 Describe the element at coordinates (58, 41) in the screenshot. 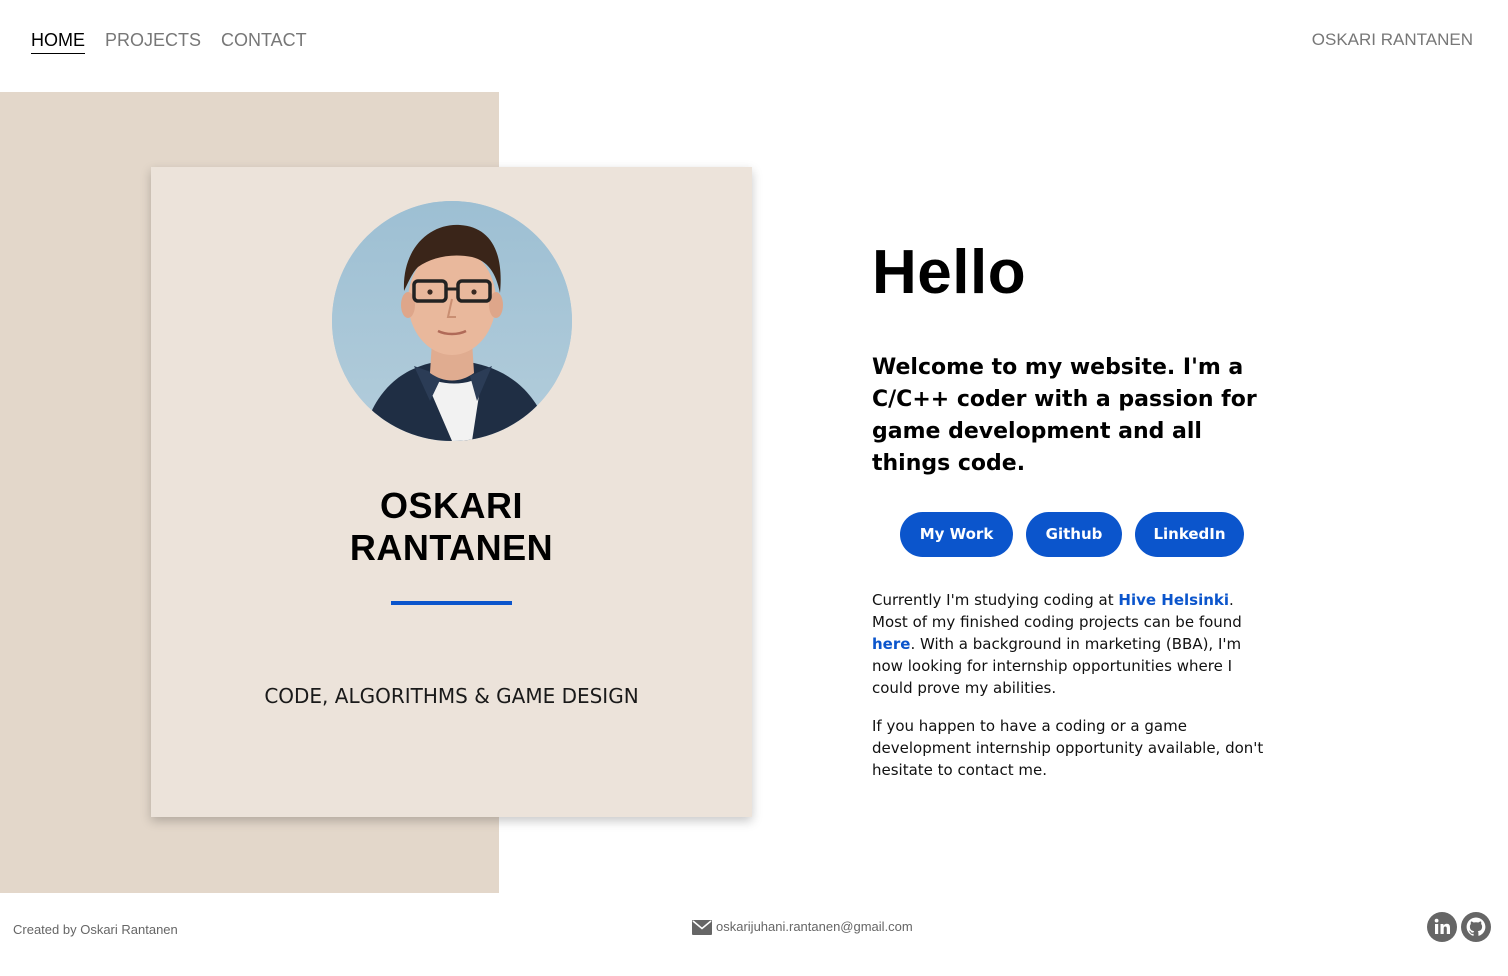

I see `nav-home-link: HOME` at that location.